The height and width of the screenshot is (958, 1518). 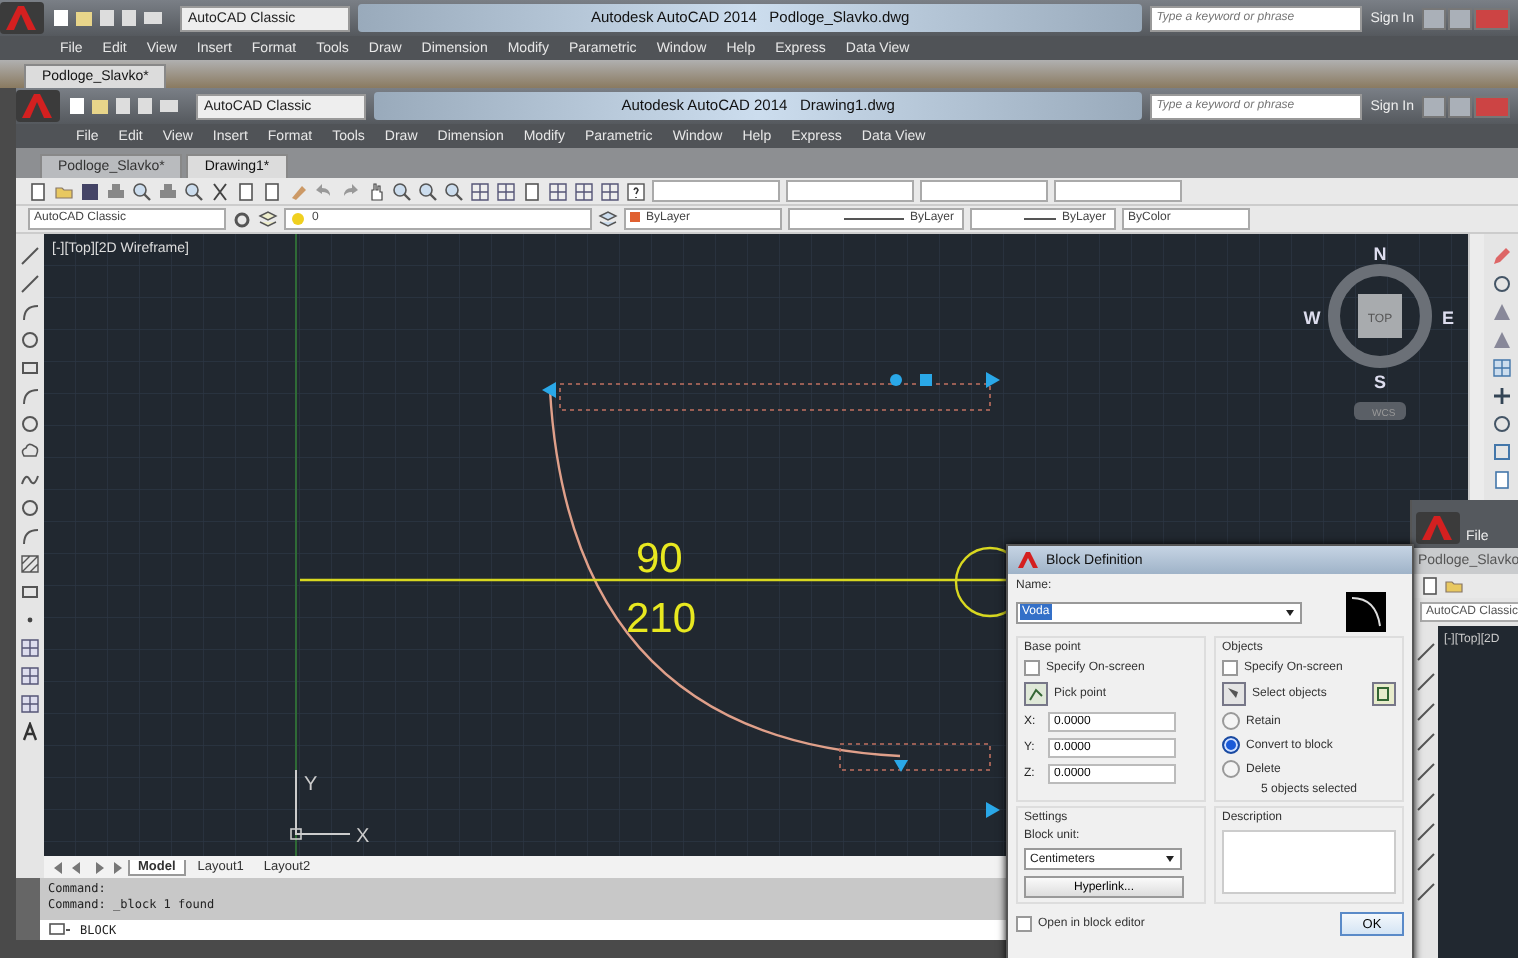 What do you see at coordinates (1380, 254) in the screenshot?
I see `compass-label: N` at bounding box center [1380, 254].